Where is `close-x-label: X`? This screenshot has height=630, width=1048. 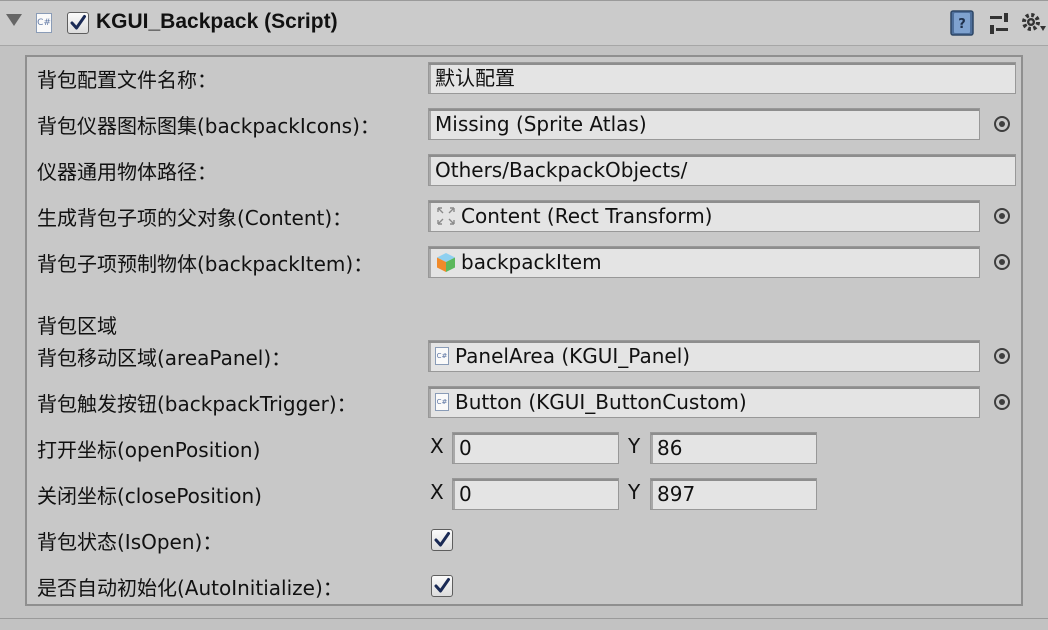
close-x-label: X is located at coordinates (437, 492).